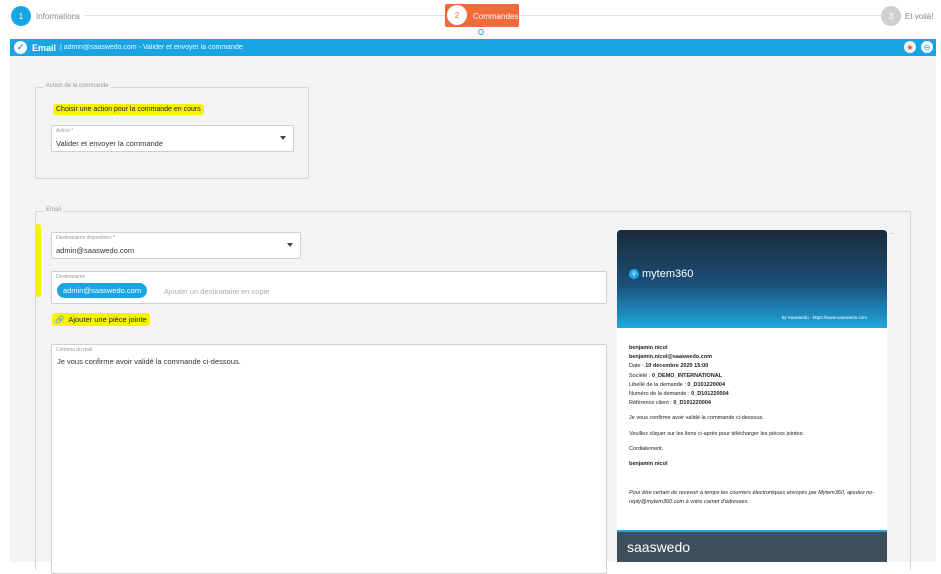  What do you see at coordinates (710, 394) in the screenshot?
I see `preview-number: 0_D101220004` at bounding box center [710, 394].